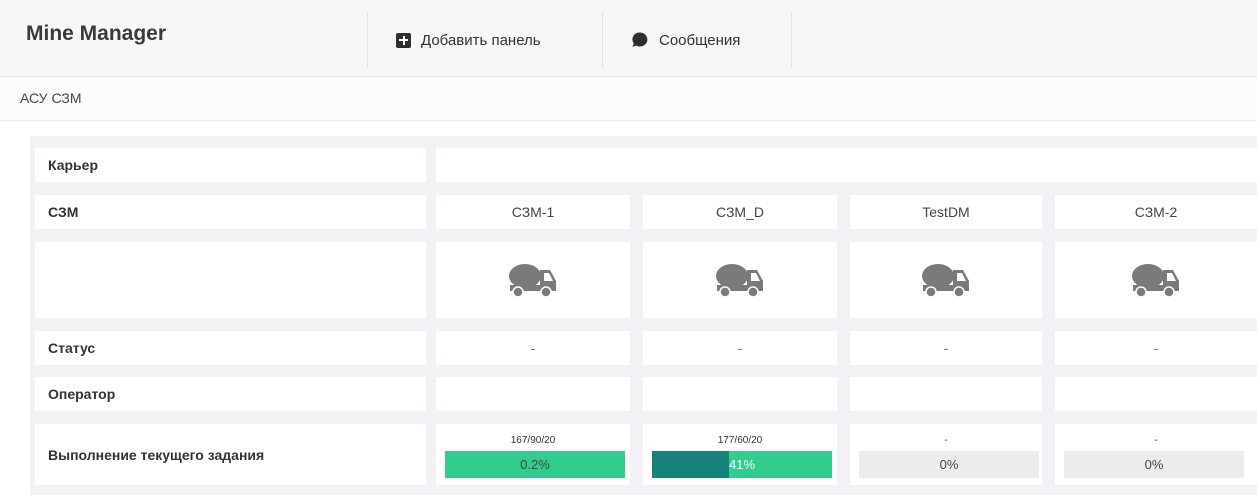  I want to click on machine-name-2: СЗМ_D, so click(740, 212).